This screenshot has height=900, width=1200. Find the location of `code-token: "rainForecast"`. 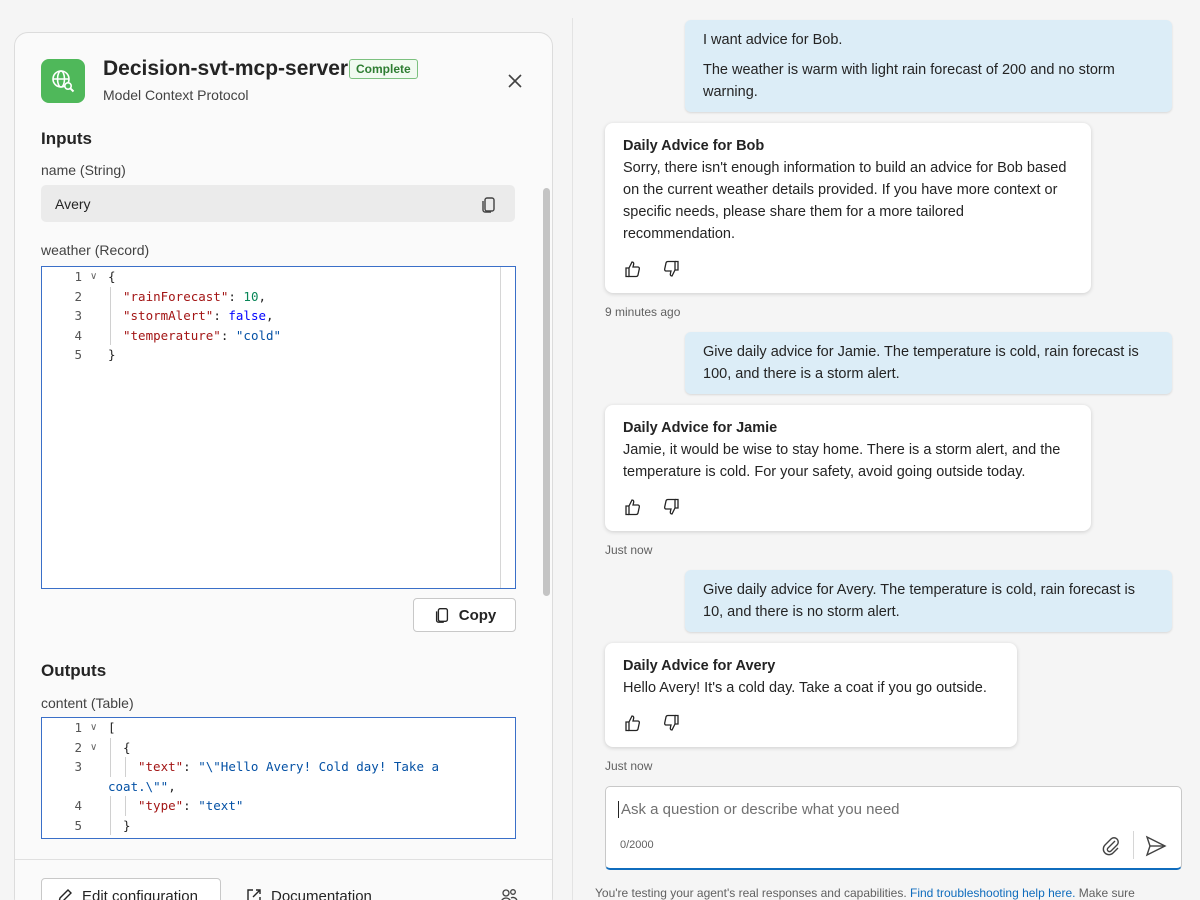

code-token: "rainForecast" is located at coordinates (176, 296).